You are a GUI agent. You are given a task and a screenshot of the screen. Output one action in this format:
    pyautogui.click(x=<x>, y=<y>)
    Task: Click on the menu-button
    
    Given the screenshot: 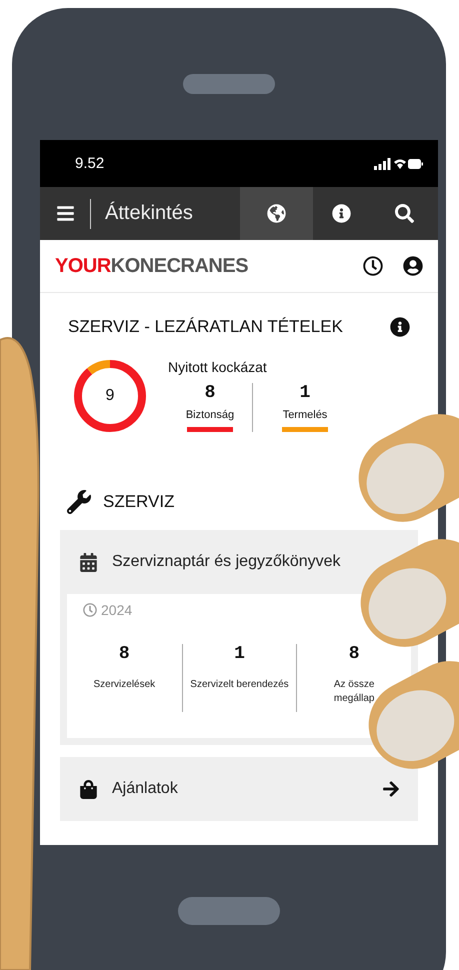 What is the action you would take?
    pyautogui.click(x=65, y=213)
    